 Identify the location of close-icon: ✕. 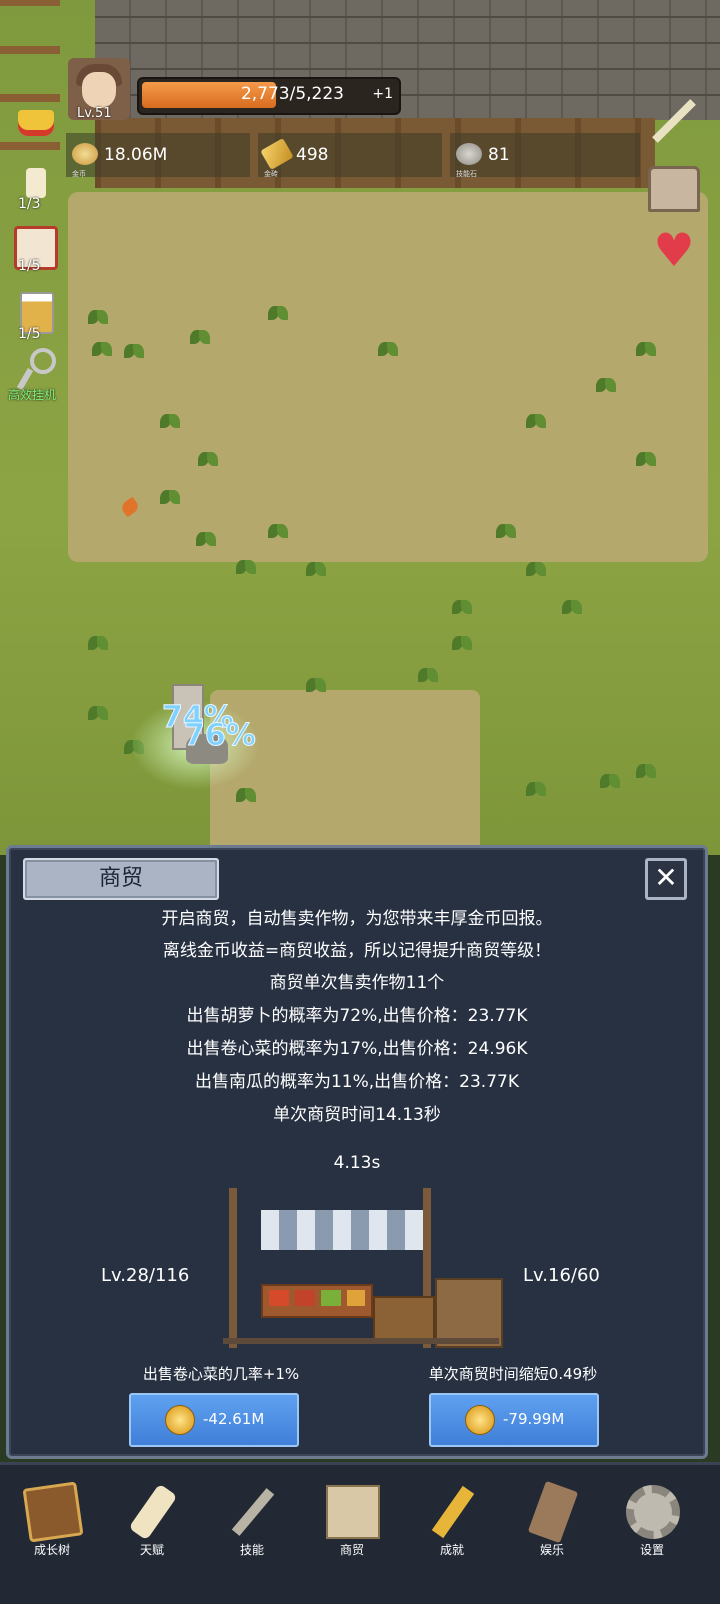
(666, 877).